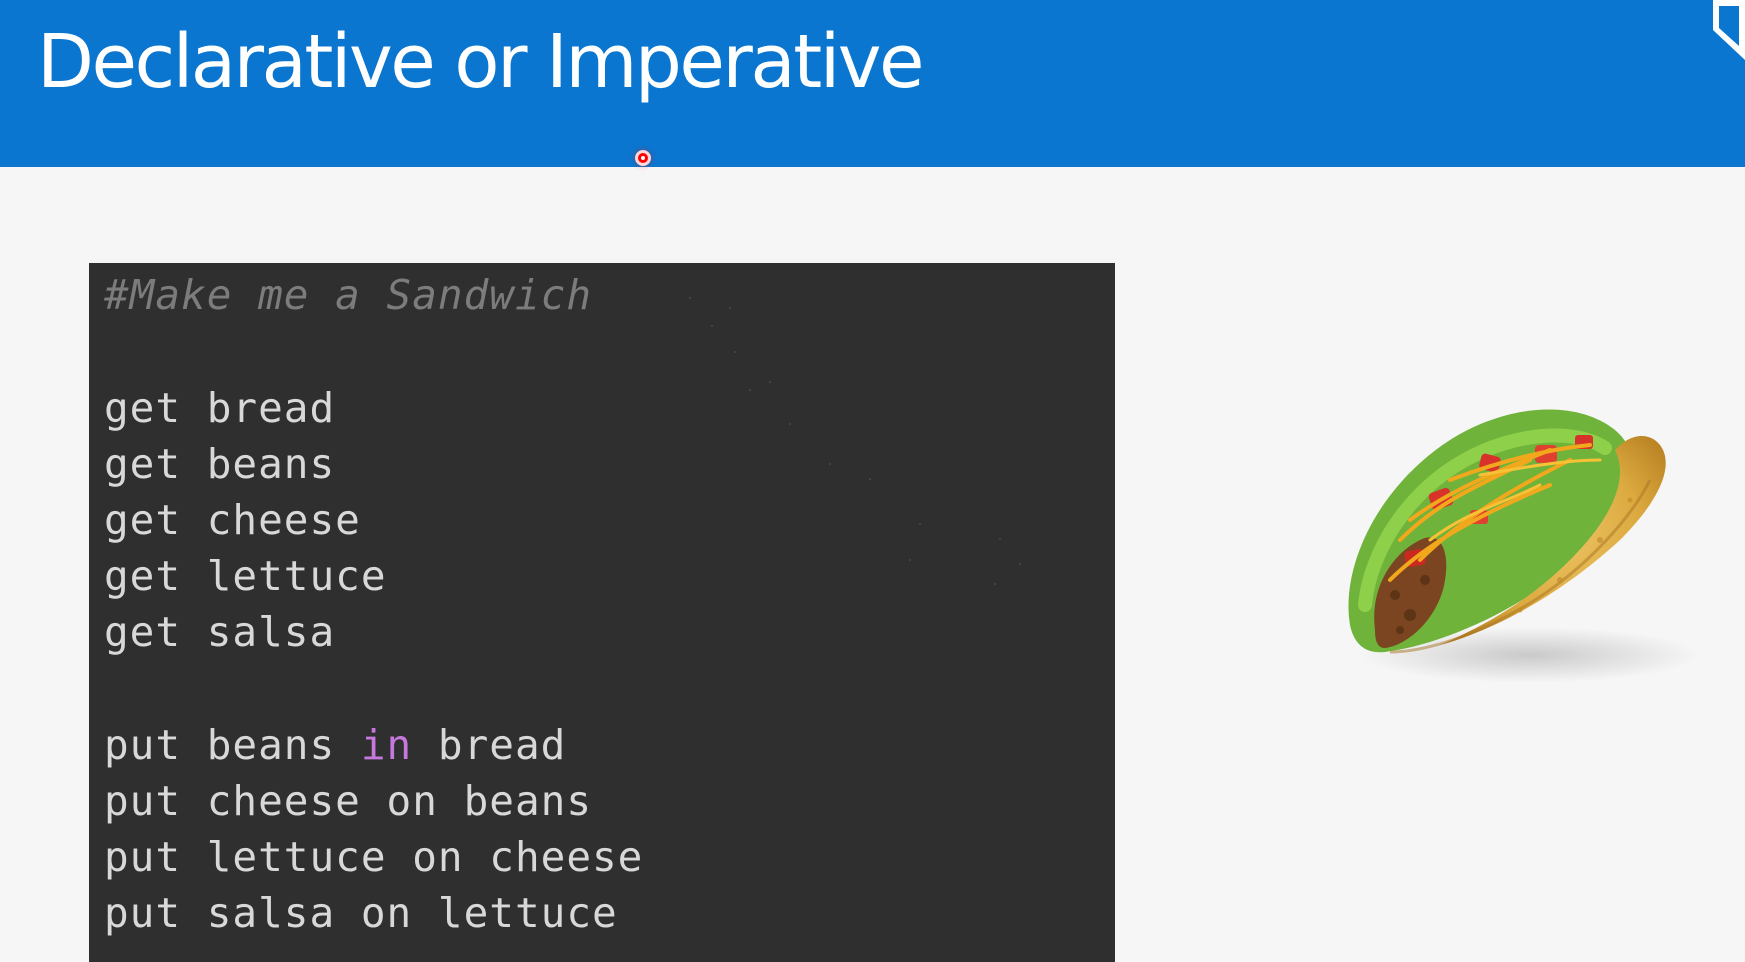 This screenshot has width=1745, height=962. I want to click on code-line: get salsa, so click(220, 632).